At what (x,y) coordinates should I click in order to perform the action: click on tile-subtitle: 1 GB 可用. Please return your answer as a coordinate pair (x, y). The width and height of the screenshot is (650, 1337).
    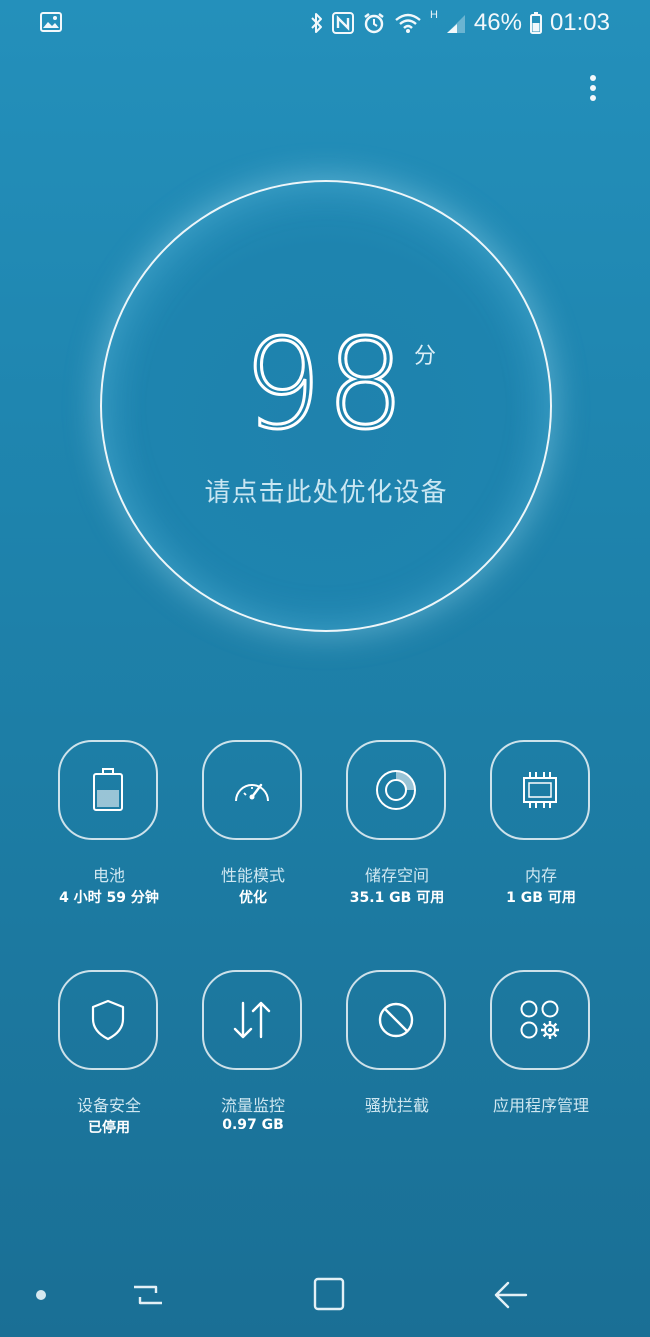
    Looking at the image, I should click on (541, 898).